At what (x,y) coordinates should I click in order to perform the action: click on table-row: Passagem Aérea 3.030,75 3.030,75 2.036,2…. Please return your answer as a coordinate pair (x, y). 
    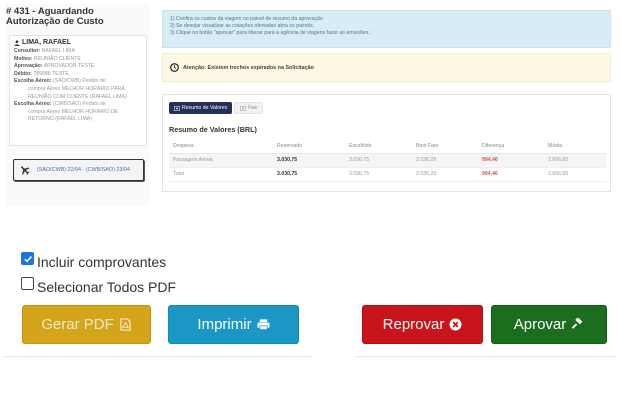
    Looking at the image, I should click on (387, 160).